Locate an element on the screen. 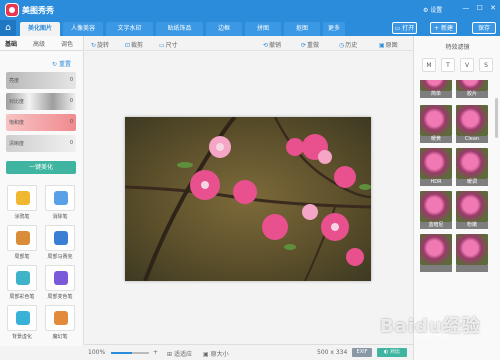  filter-tab-m: M is located at coordinates (429, 65).